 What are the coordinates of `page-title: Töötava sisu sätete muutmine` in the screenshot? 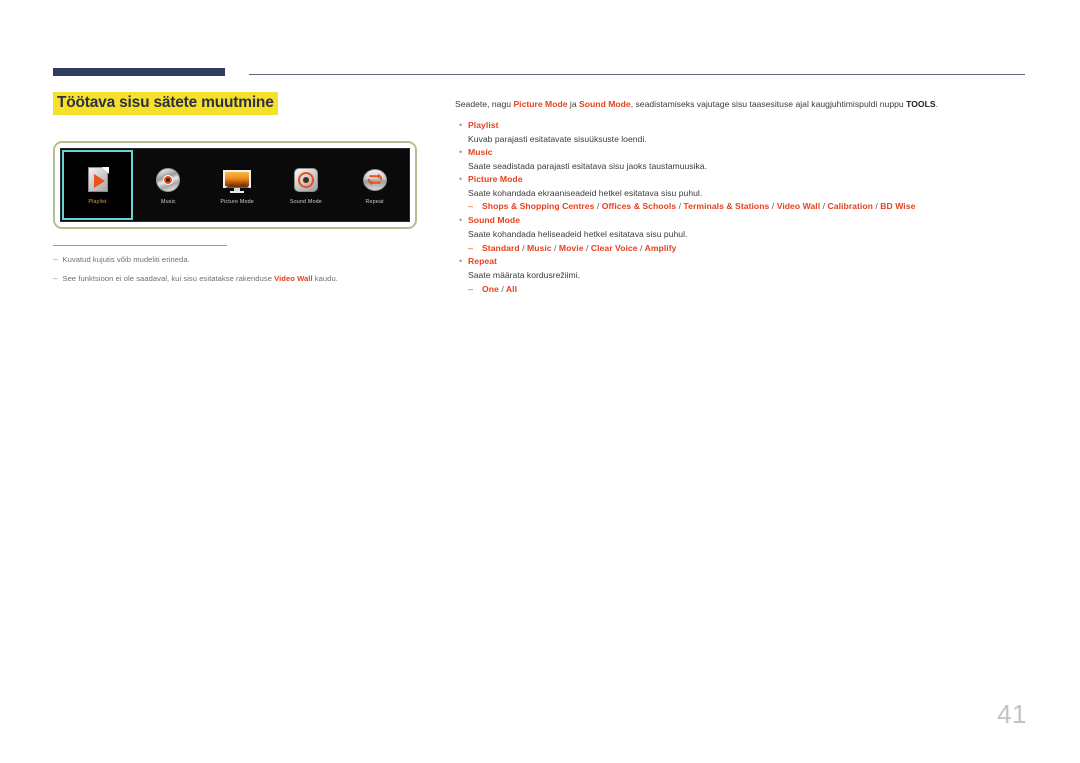 It's located at (165, 103).